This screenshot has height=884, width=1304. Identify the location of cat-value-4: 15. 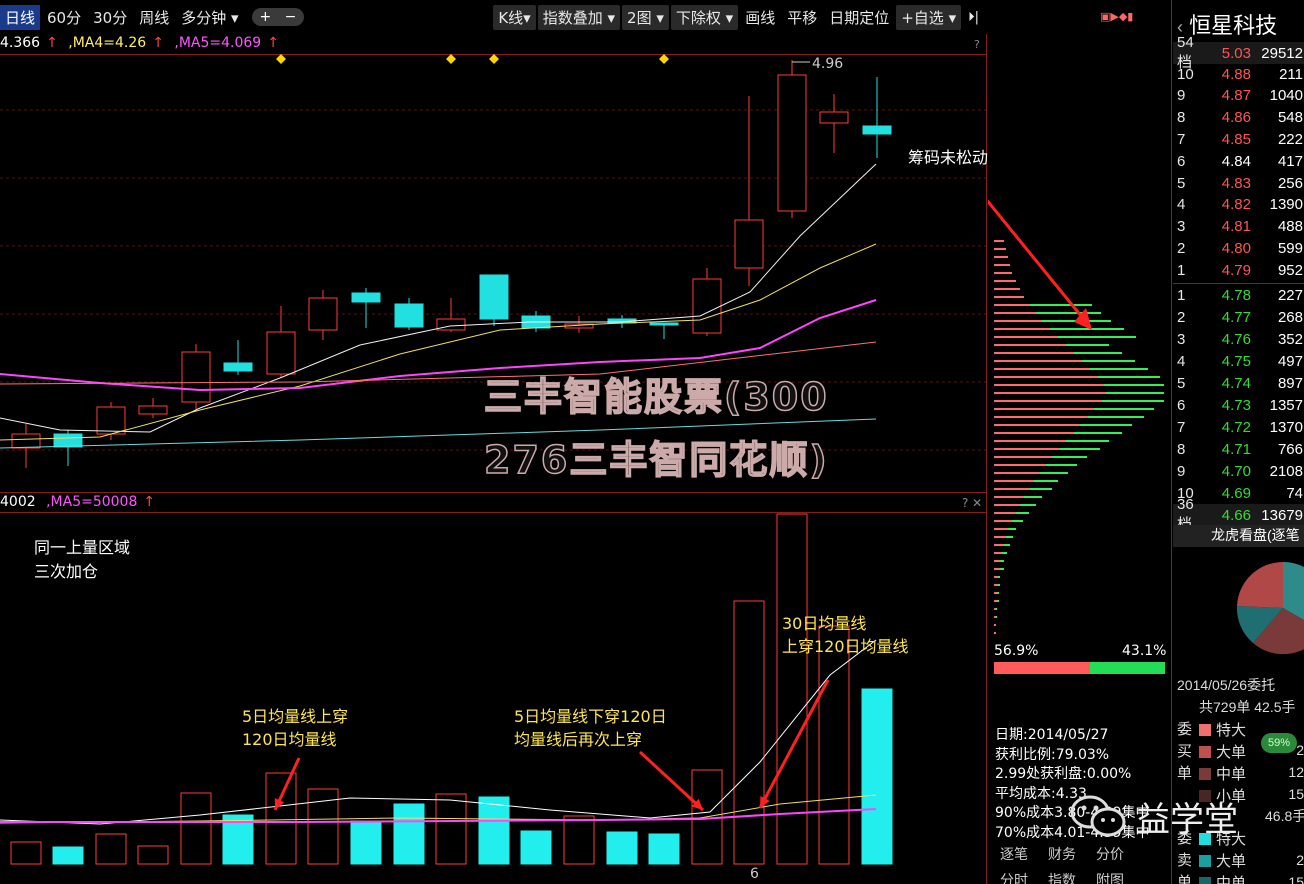
(1296, 879).